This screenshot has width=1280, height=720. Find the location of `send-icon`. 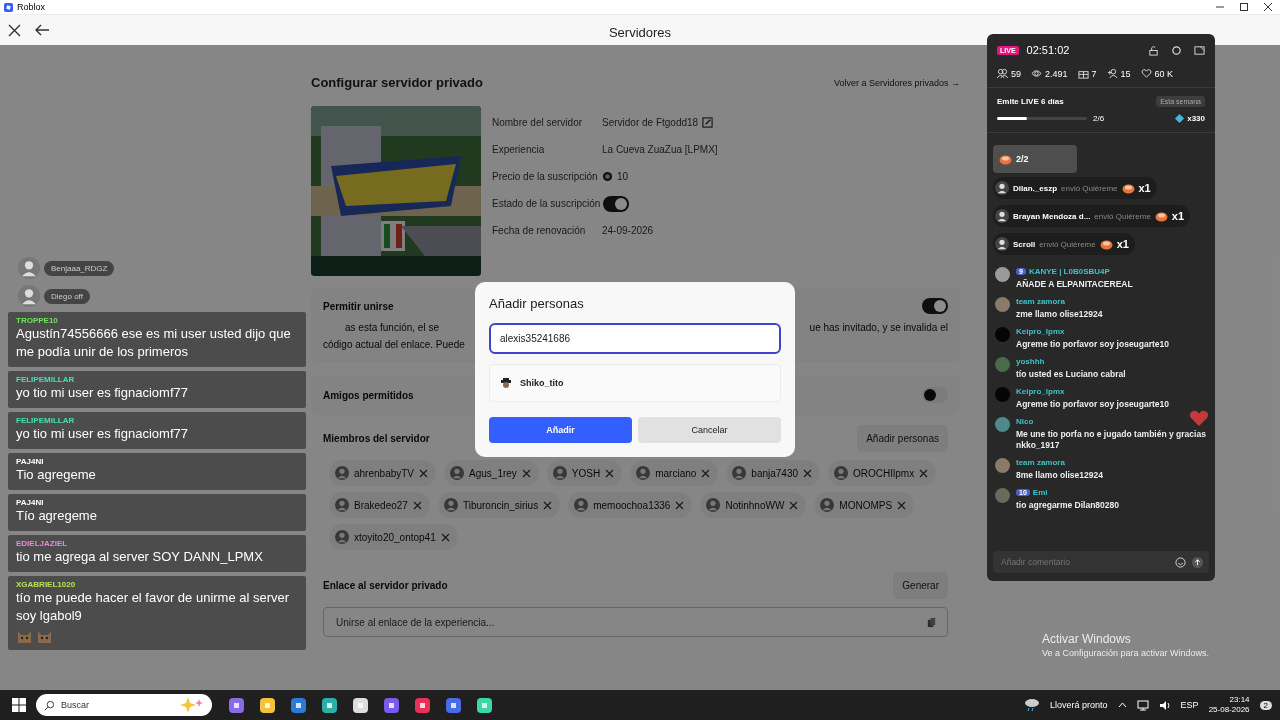

send-icon is located at coordinates (1197, 562).